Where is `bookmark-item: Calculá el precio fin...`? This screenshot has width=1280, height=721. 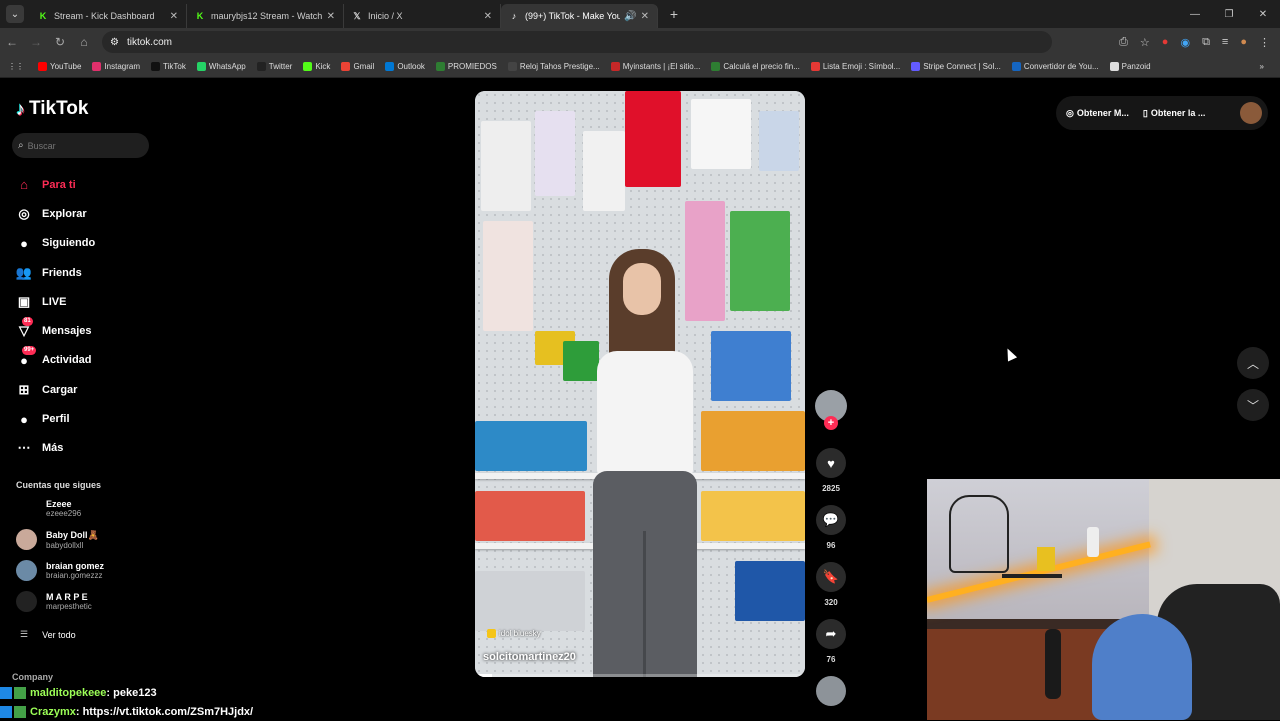 bookmark-item: Calculá el precio fin... is located at coordinates (755, 66).